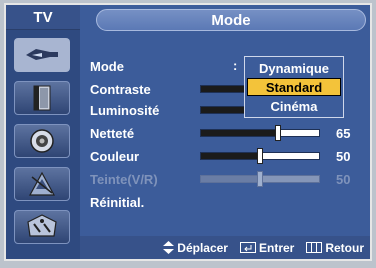  What do you see at coordinates (125, 110) in the screenshot?
I see `luminosite-label: Luminosité` at bounding box center [125, 110].